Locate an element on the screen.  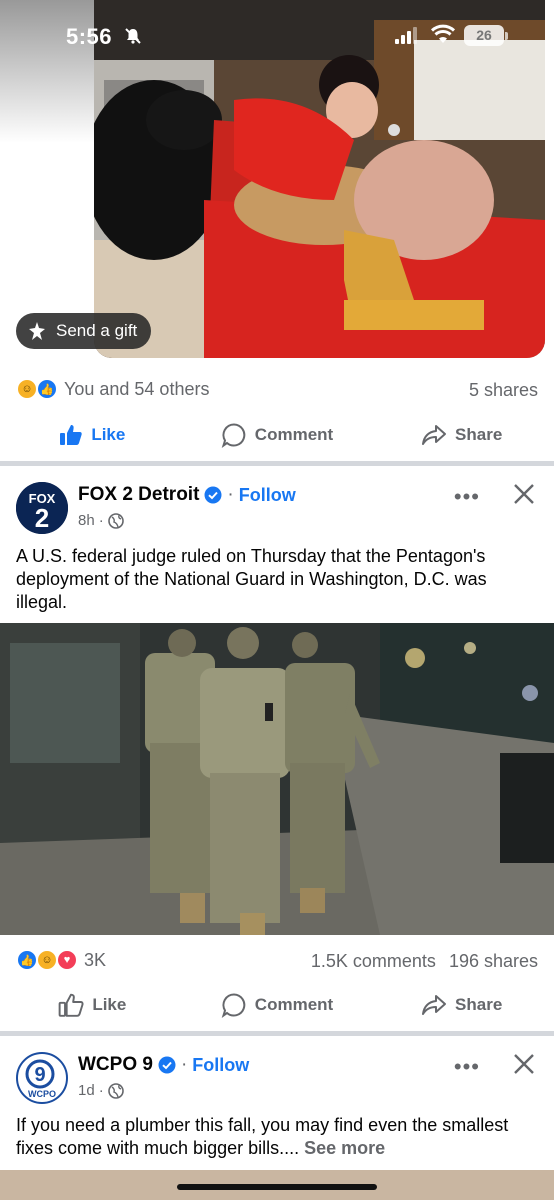
status-bar: 5:56 26 is located at coordinates (277, 35).